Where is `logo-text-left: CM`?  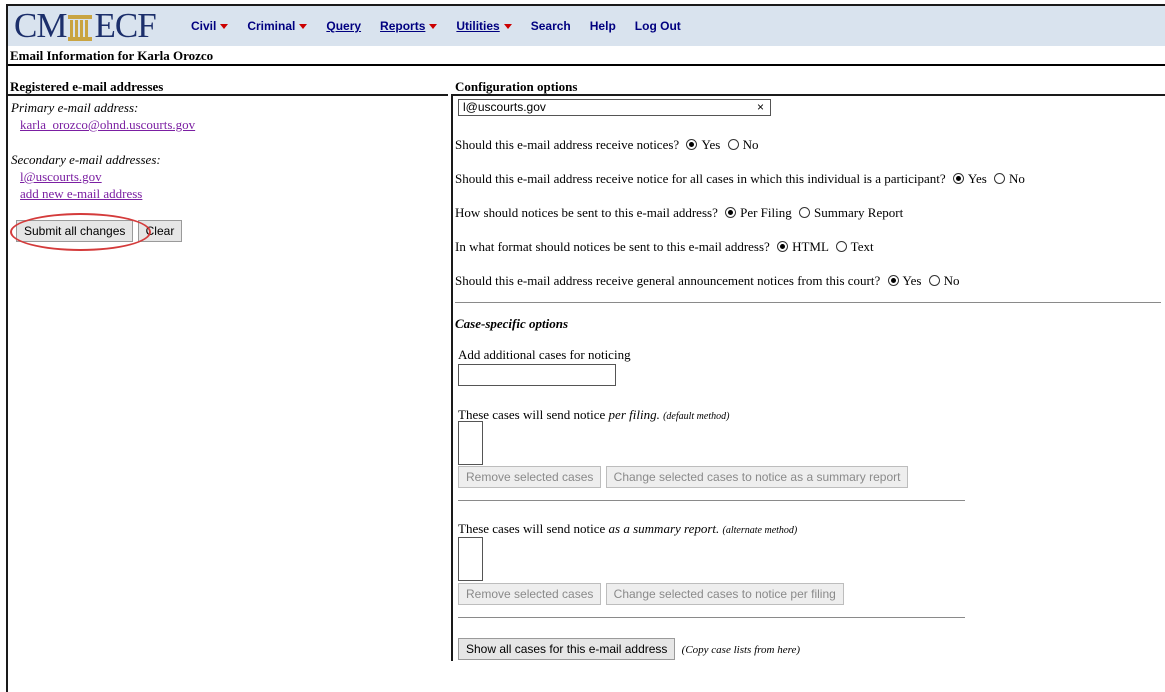
logo-text-left: CM is located at coordinates (40, 25).